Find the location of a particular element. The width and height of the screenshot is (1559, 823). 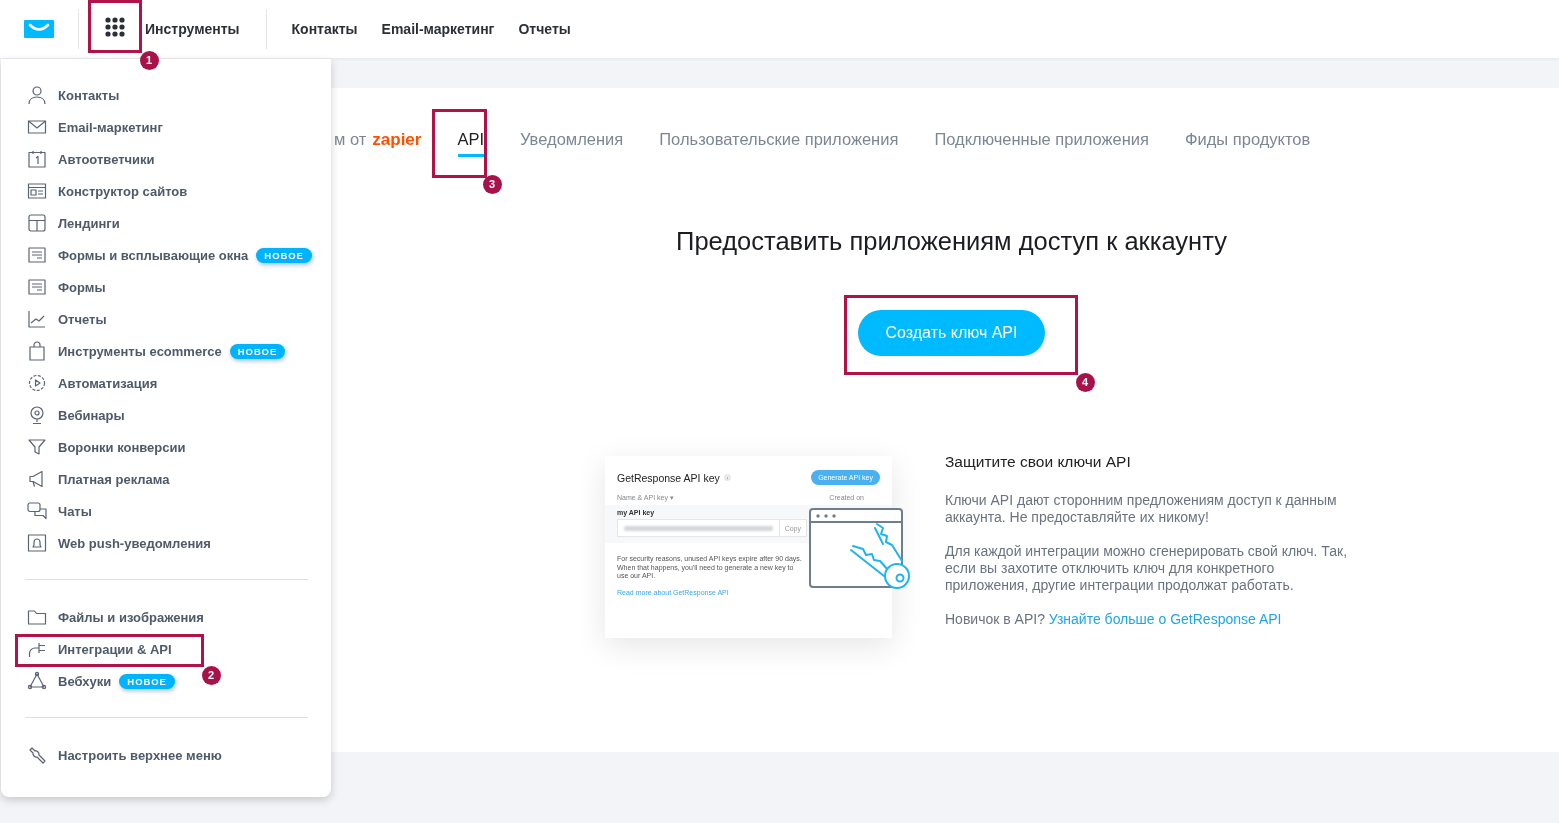

bell-screen-icon is located at coordinates (37, 543).